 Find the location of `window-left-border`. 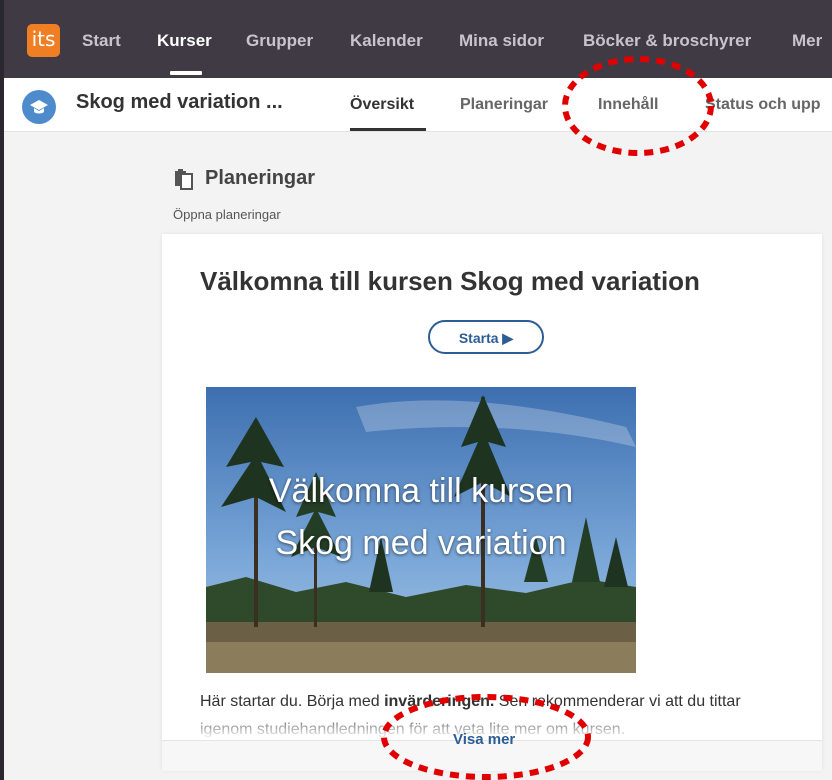

window-left-border is located at coordinates (2, 390).